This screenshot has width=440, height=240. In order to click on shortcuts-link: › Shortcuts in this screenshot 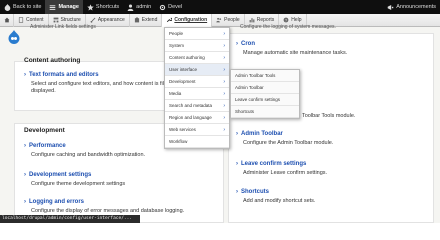, I will do `click(331, 192)`.